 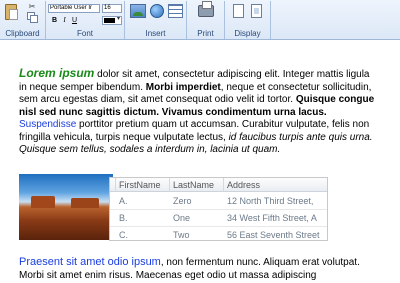 What do you see at coordinates (270, 201) in the screenshot?
I see `cell-address: 12 North Third Street,` at bounding box center [270, 201].